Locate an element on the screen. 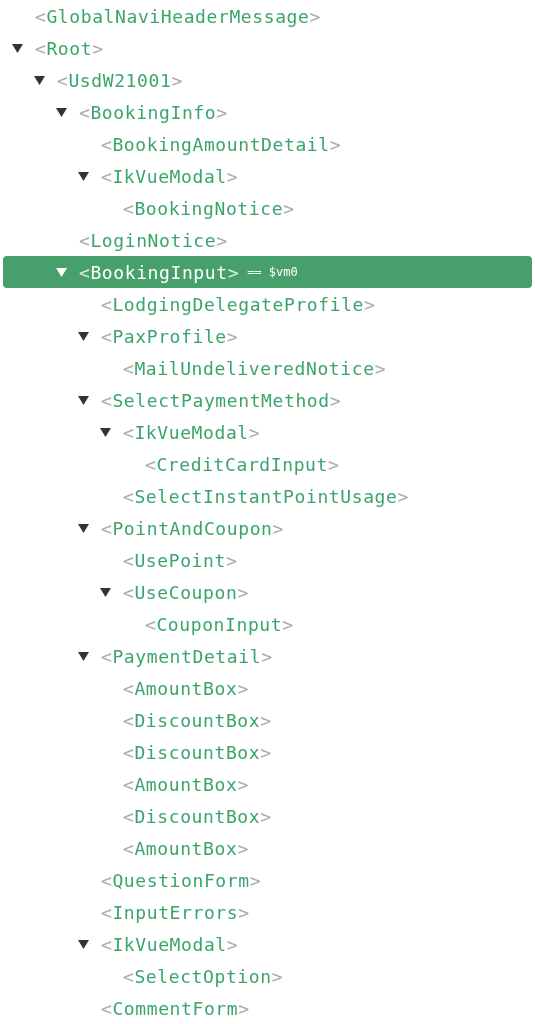 The width and height of the screenshot is (535, 1024). tree-row: <CommentForm> is located at coordinates (267, 1008).